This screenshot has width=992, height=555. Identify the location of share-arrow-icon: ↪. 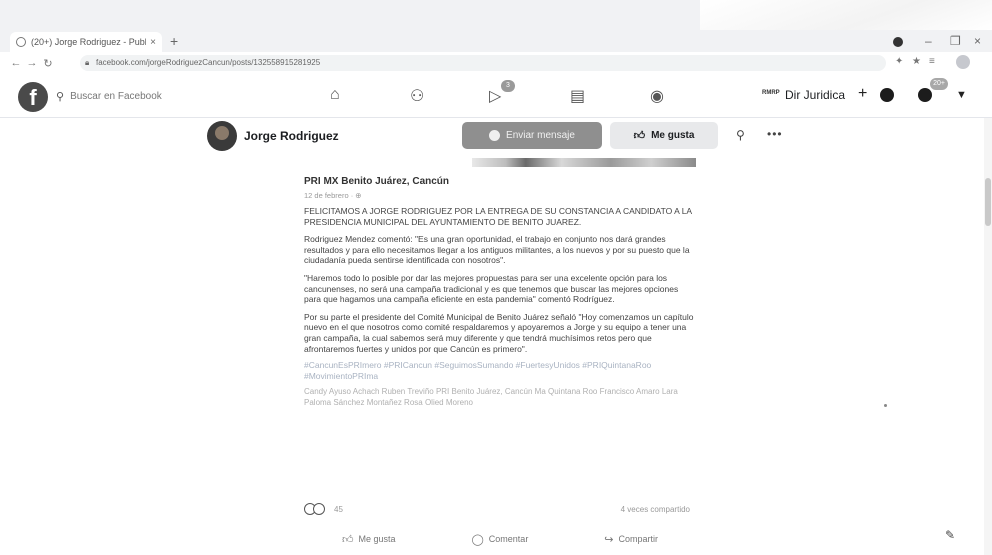
(609, 539).